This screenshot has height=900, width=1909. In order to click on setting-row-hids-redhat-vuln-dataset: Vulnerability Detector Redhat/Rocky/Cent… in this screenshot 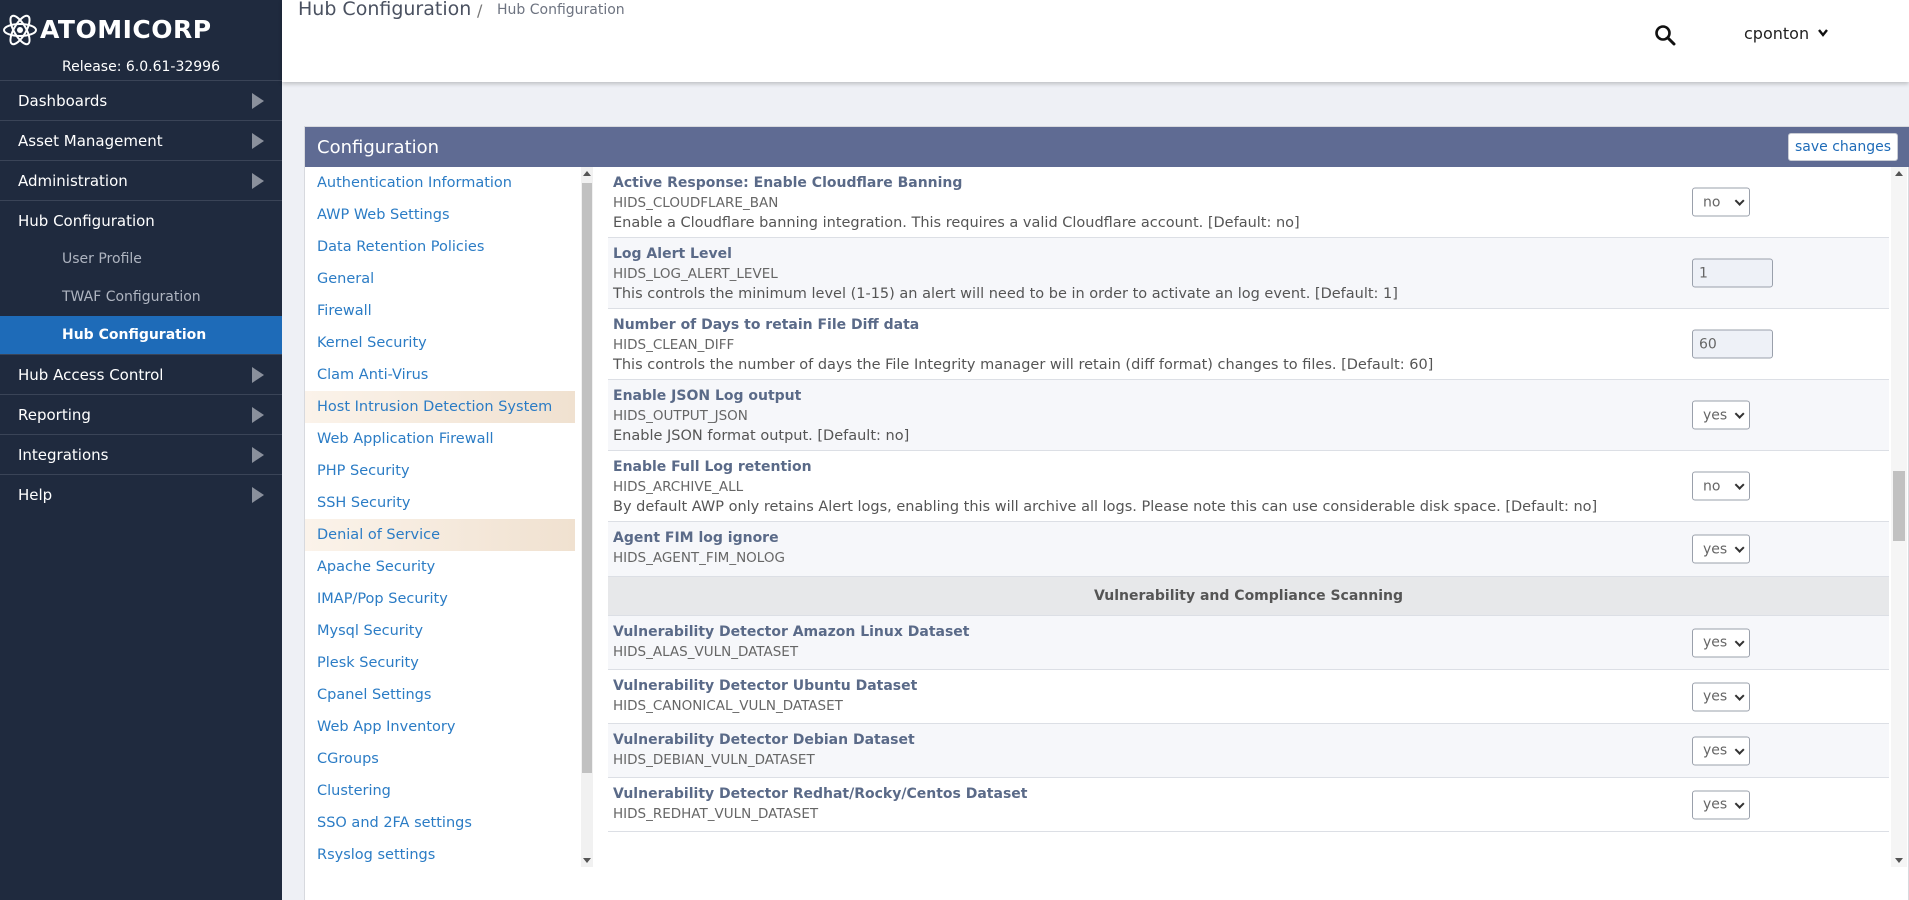, I will do `click(1248, 805)`.